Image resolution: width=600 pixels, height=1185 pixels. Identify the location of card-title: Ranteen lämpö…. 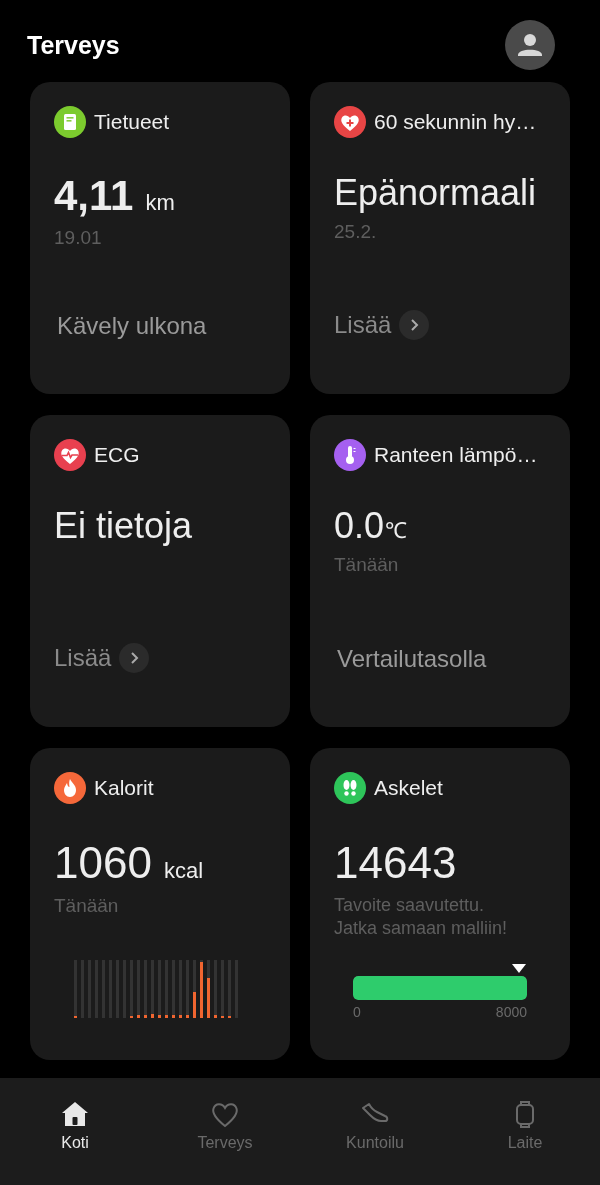
(456, 455).